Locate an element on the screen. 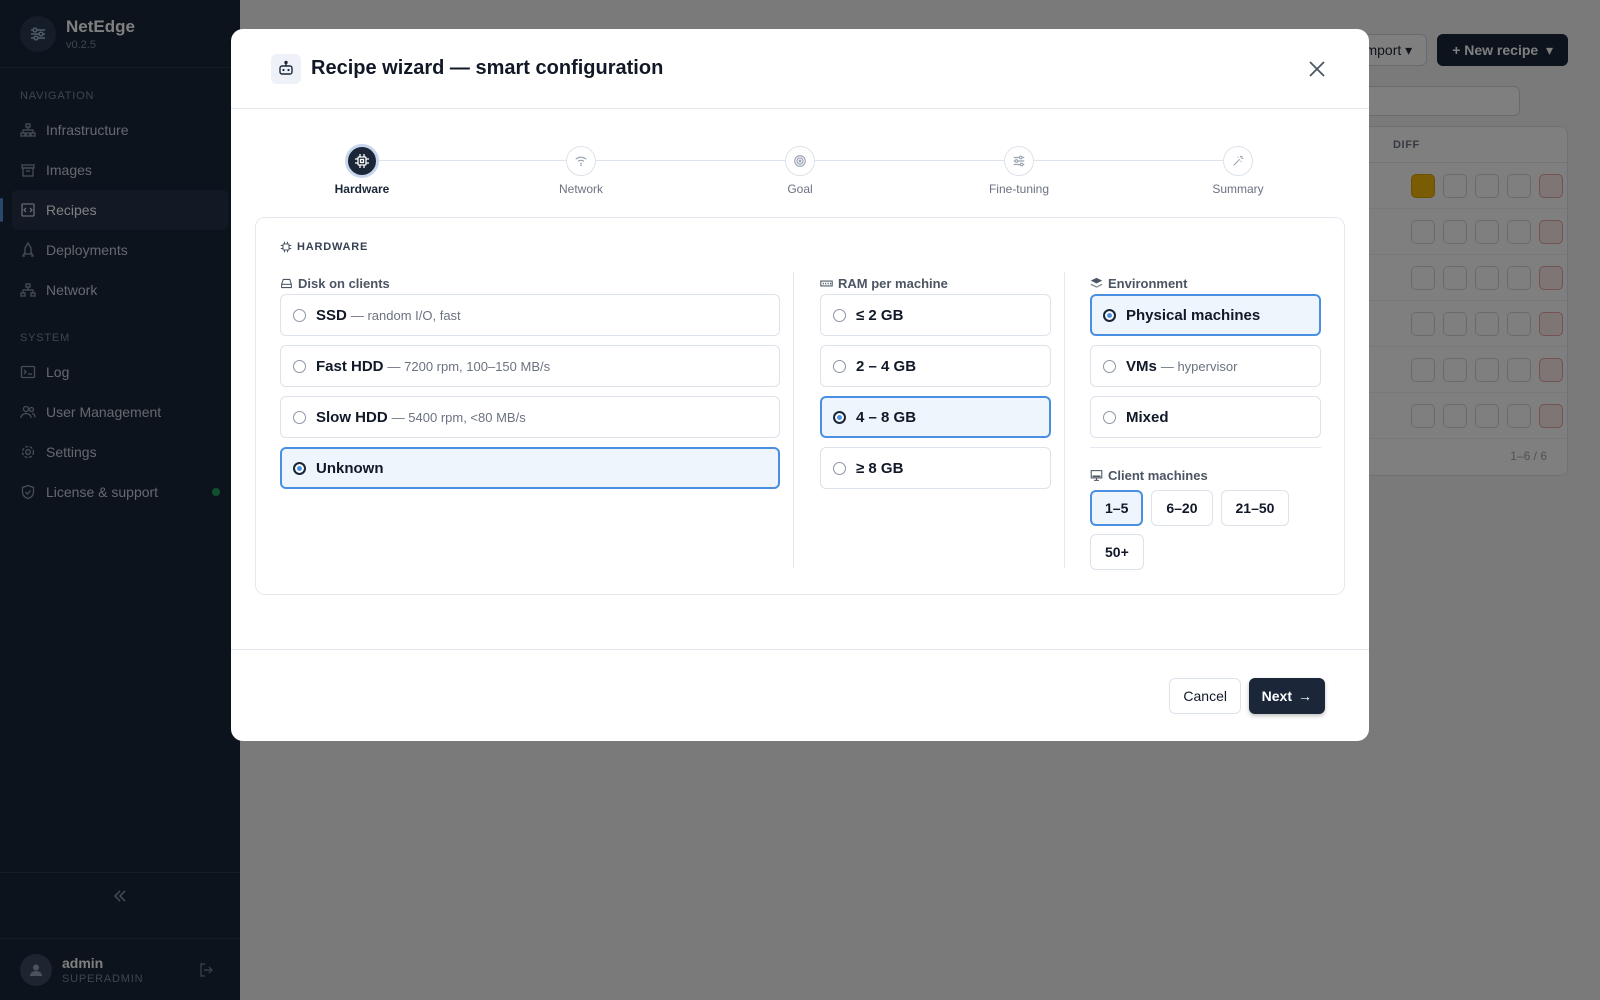 The image size is (1600, 1000). ram-option-le-2gb: ≤ 2 GB is located at coordinates (935, 315).